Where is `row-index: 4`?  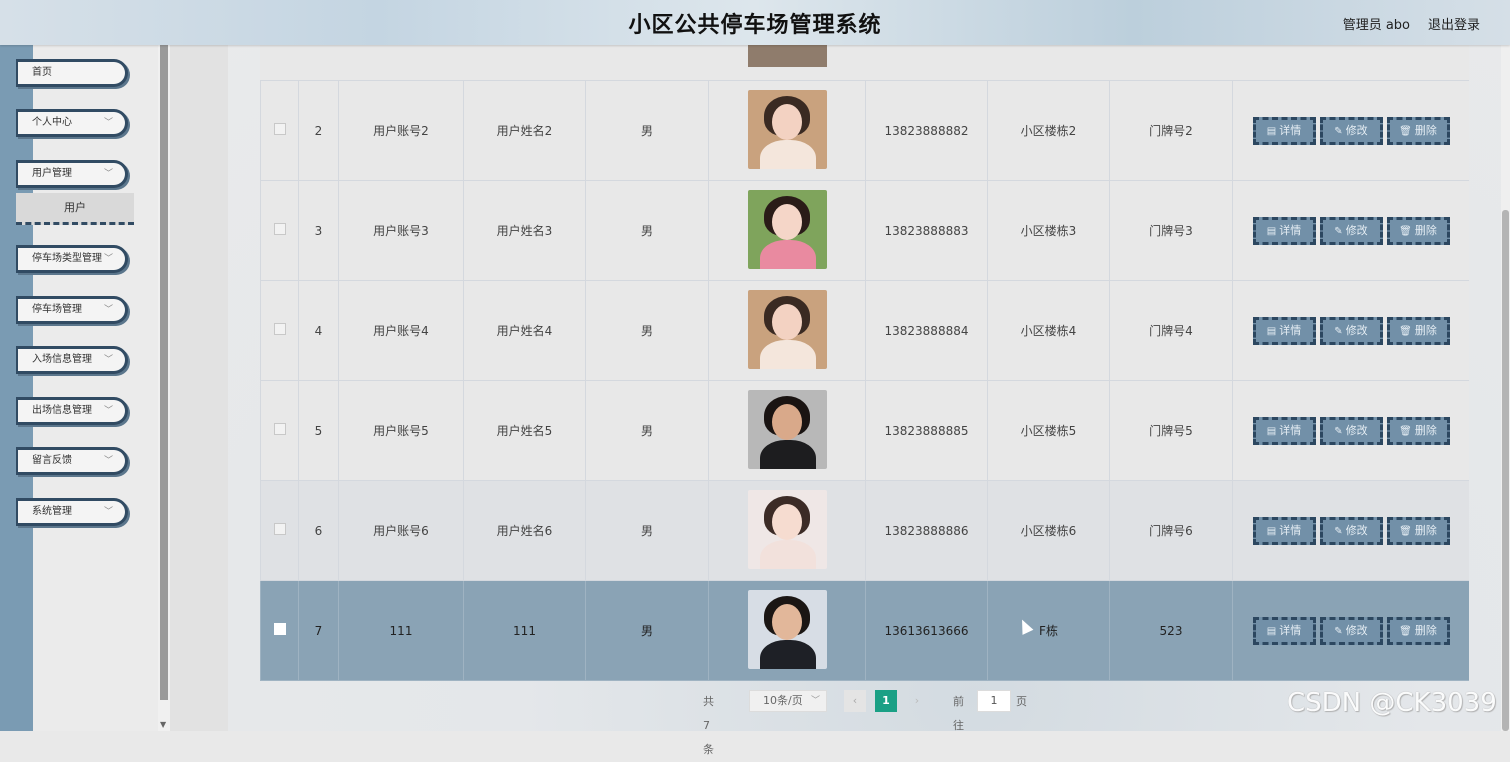
row-index: 4 is located at coordinates (318, 330).